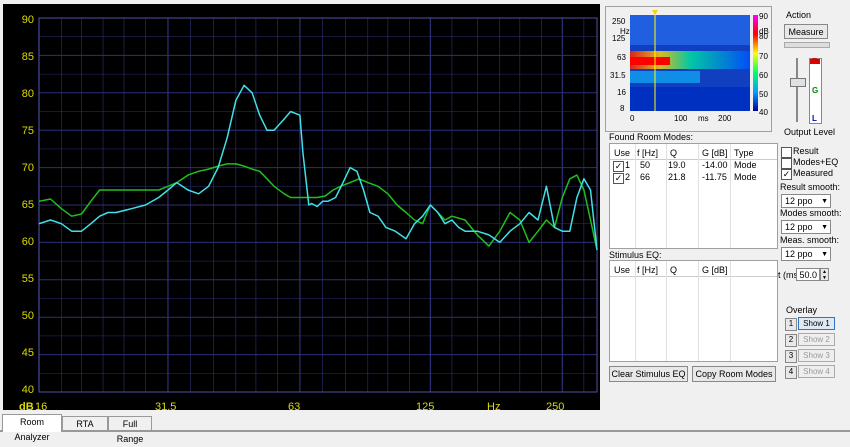  I want to click on output-level-label: Output Level, so click(810, 132).